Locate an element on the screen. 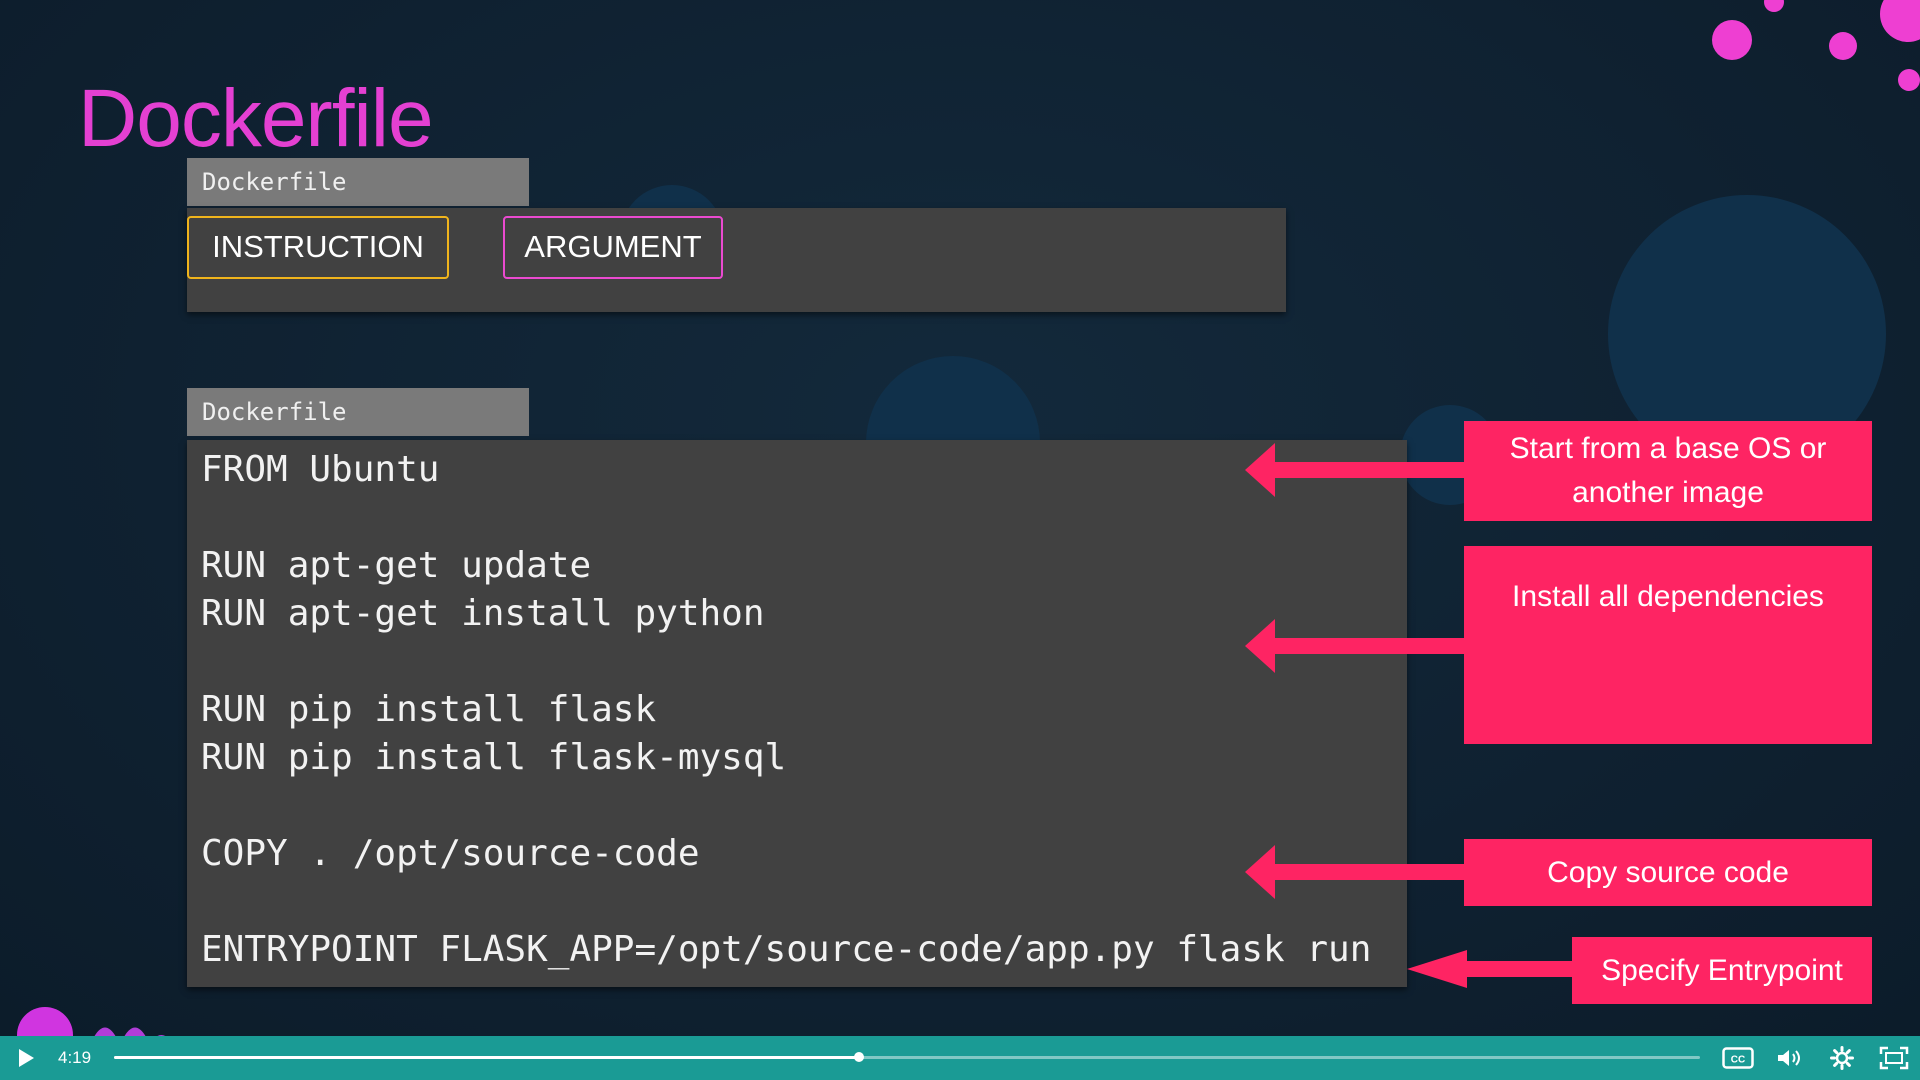  argument-label: ARGUMENT is located at coordinates (613, 247).